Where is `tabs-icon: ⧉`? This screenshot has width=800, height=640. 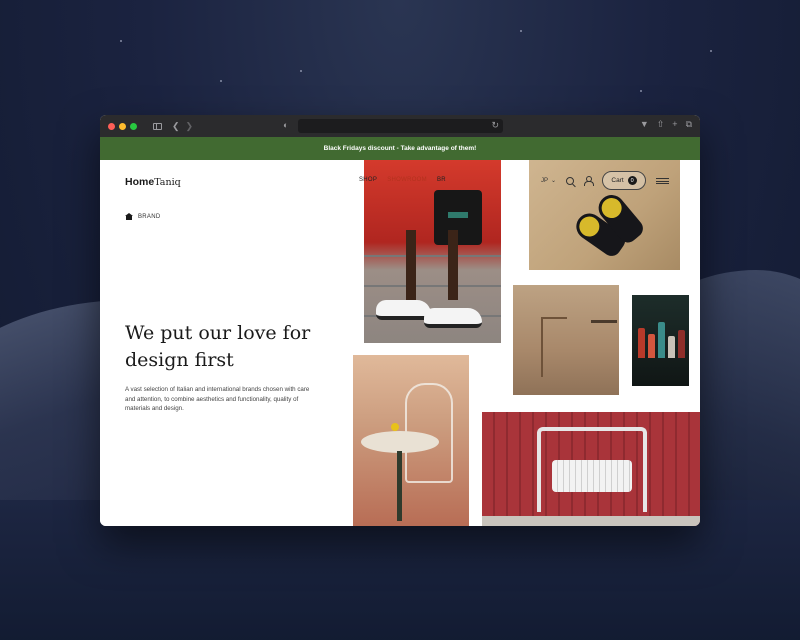 tabs-icon: ⧉ is located at coordinates (689, 124).